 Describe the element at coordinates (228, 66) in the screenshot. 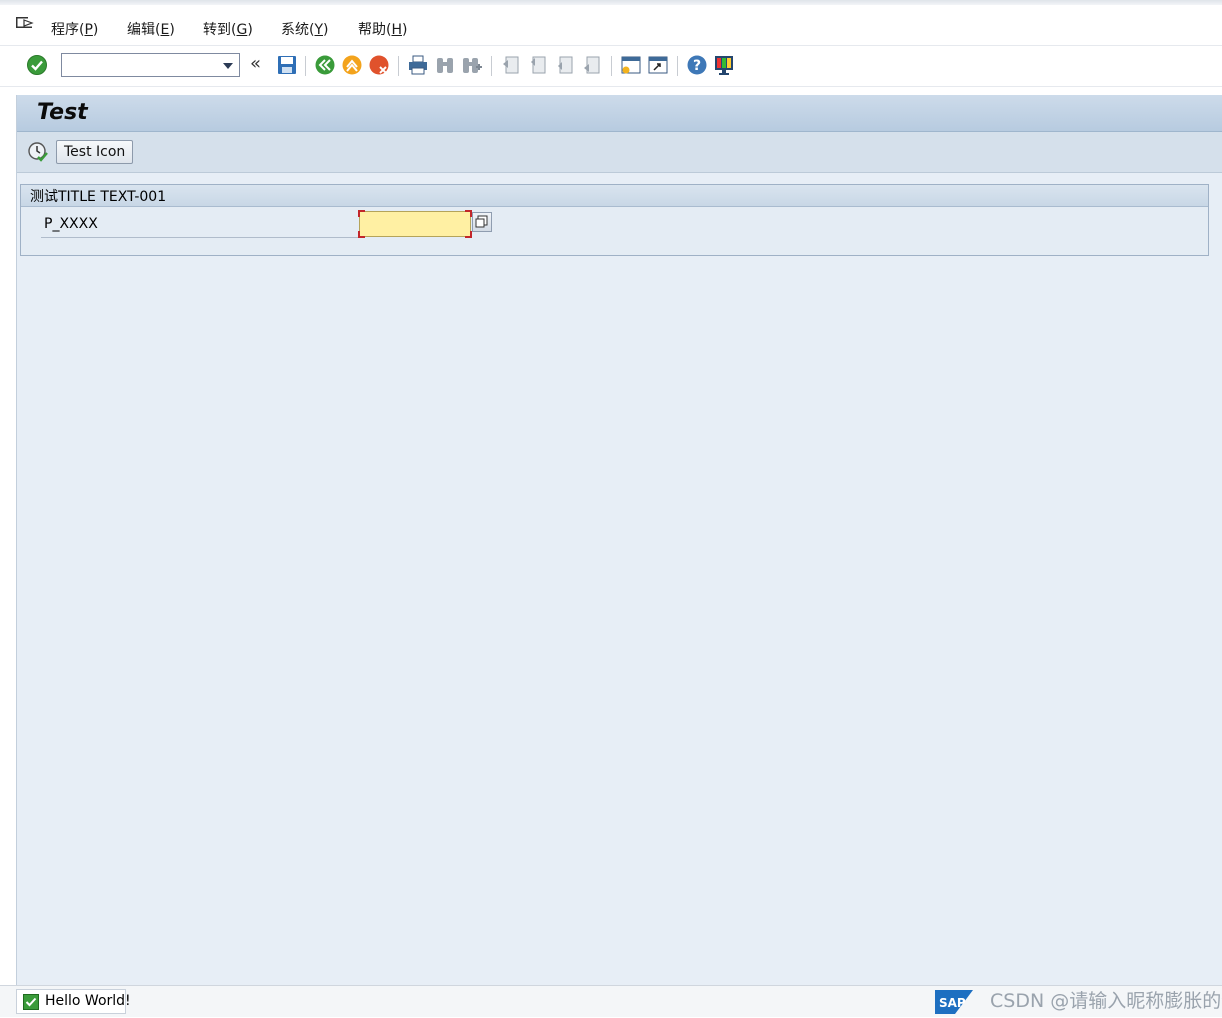

I see `command-dropdown-icon` at that location.